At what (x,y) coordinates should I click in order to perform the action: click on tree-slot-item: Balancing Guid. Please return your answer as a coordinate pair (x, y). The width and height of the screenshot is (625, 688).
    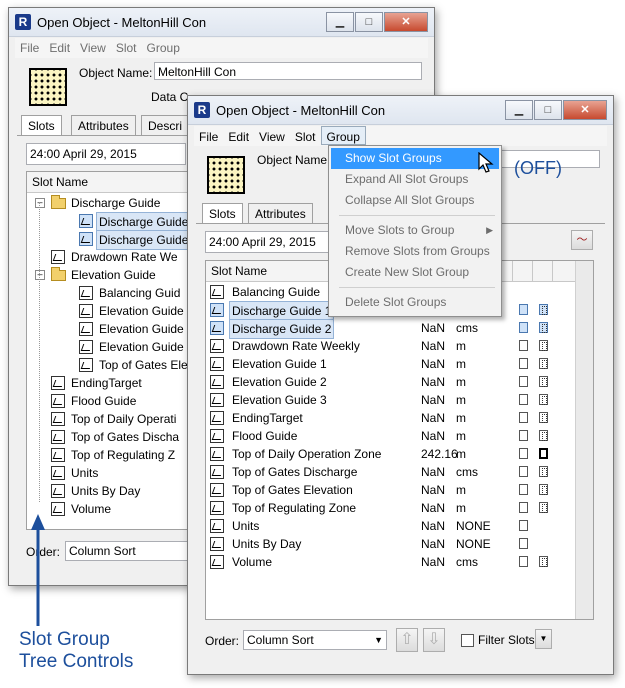
    Looking at the image, I should click on (112, 293).